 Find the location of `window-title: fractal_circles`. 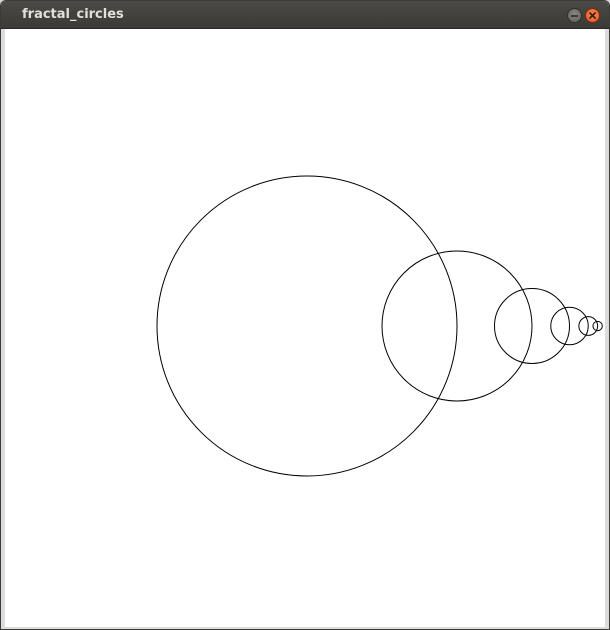

window-title: fractal_circles is located at coordinates (73, 14).